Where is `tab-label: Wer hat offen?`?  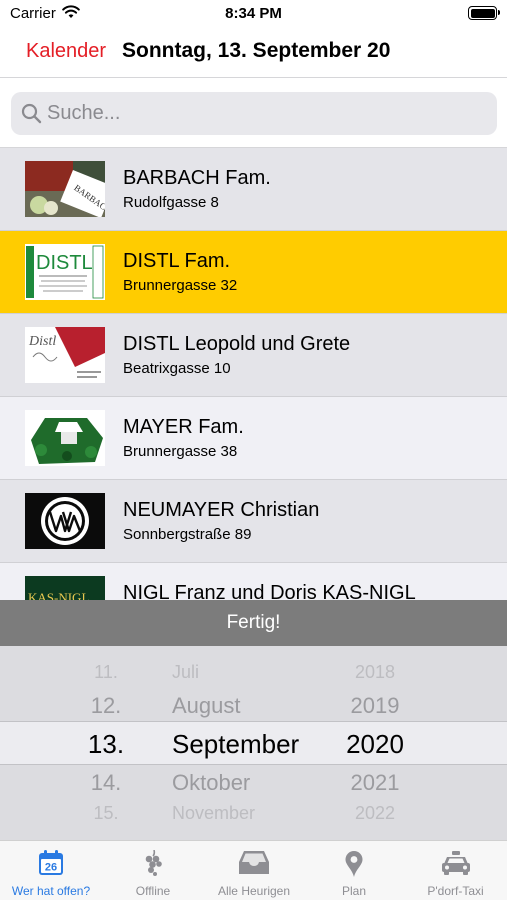 tab-label: Wer hat offen? is located at coordinates (51, 891).